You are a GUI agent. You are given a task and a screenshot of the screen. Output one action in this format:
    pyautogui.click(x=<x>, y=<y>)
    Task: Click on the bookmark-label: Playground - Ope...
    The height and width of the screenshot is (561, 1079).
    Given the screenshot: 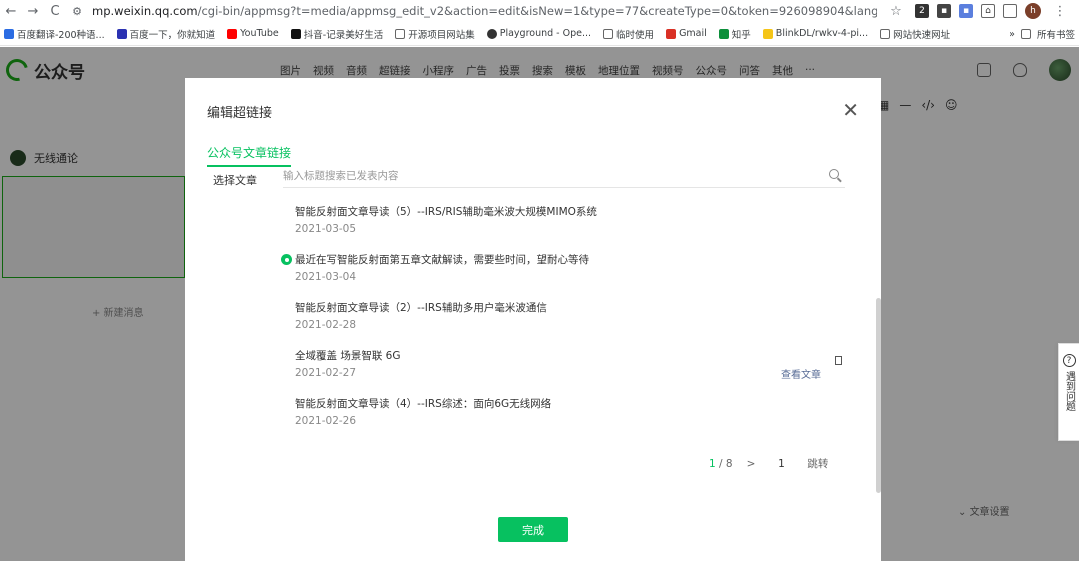 What is the action you would take?
    pyautogui.click(x=545, y=33)
    